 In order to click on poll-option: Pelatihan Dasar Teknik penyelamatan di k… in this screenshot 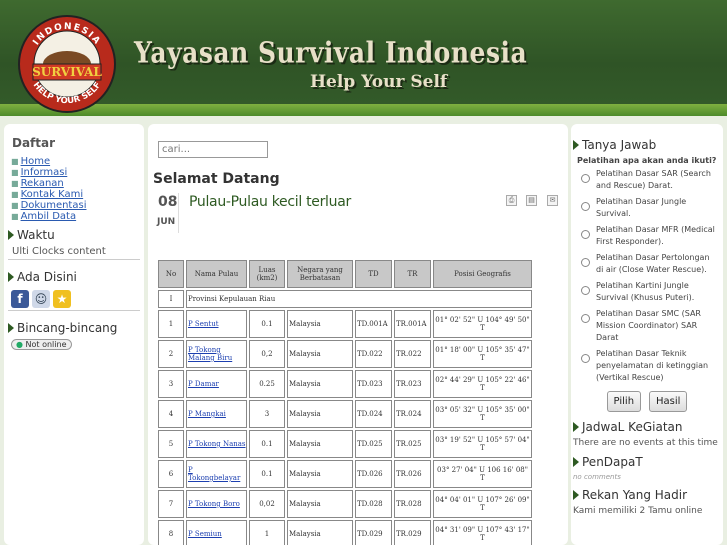, I will do `click(647, 367)`.